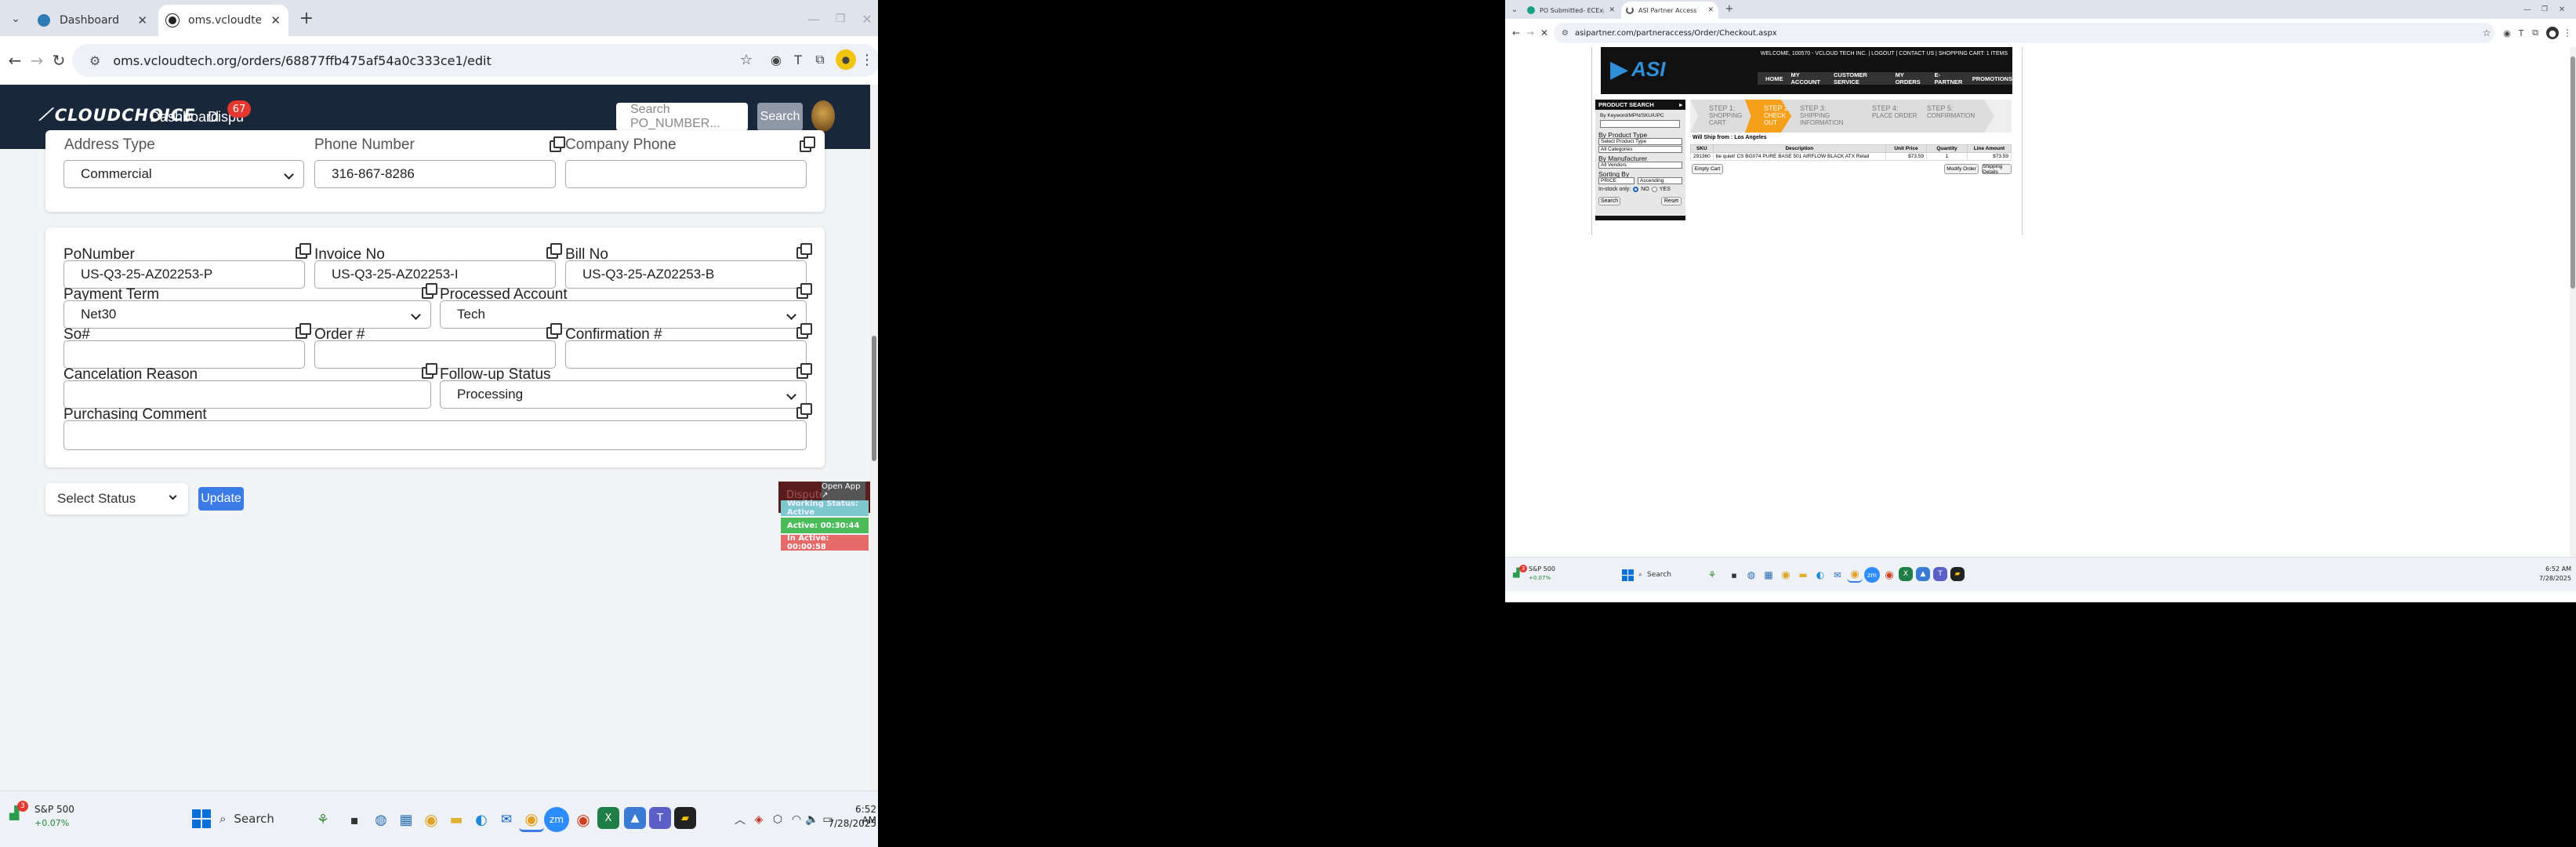  I want to click on category-select: All Categories, so click(1640, 149).